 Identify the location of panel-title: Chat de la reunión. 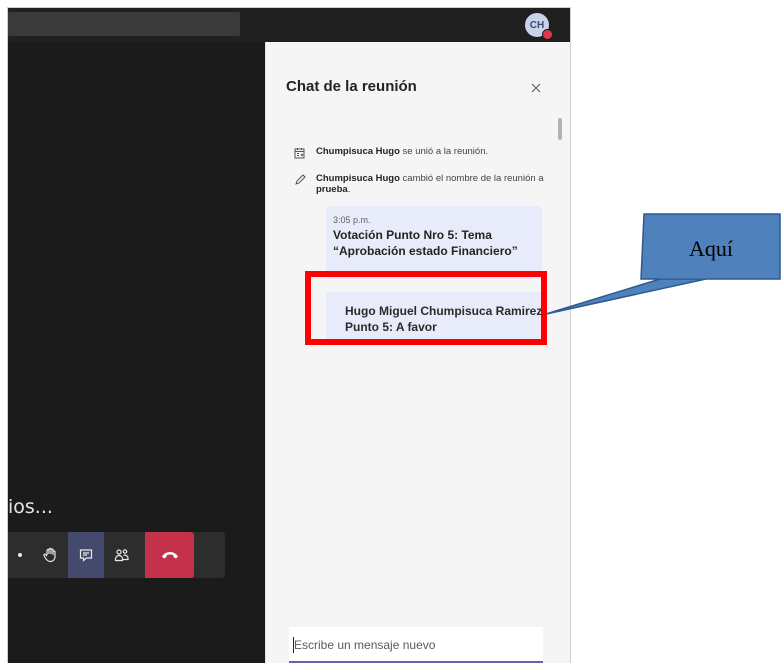
(351, 86).